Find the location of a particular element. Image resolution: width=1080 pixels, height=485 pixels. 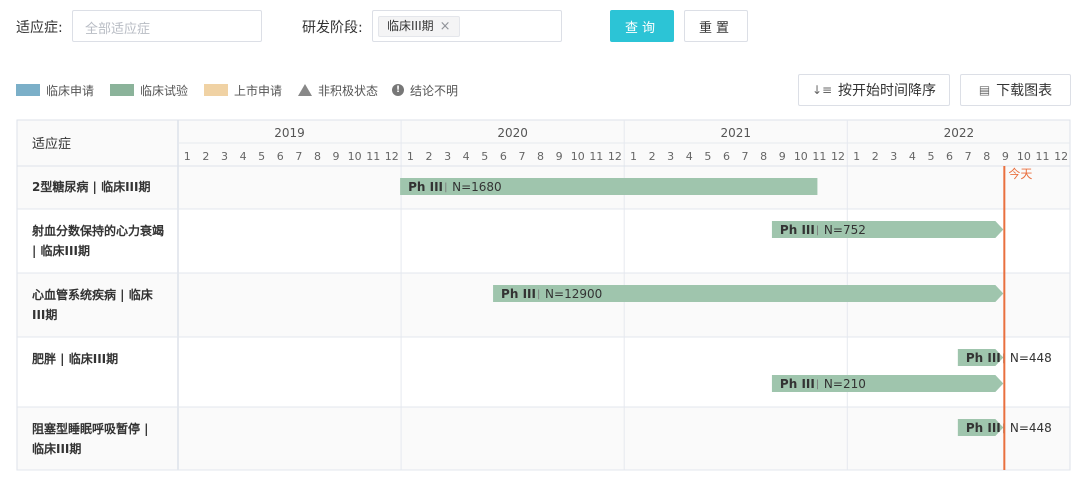

bar-n-label: N=12900 is located at coordinates (573, 294).